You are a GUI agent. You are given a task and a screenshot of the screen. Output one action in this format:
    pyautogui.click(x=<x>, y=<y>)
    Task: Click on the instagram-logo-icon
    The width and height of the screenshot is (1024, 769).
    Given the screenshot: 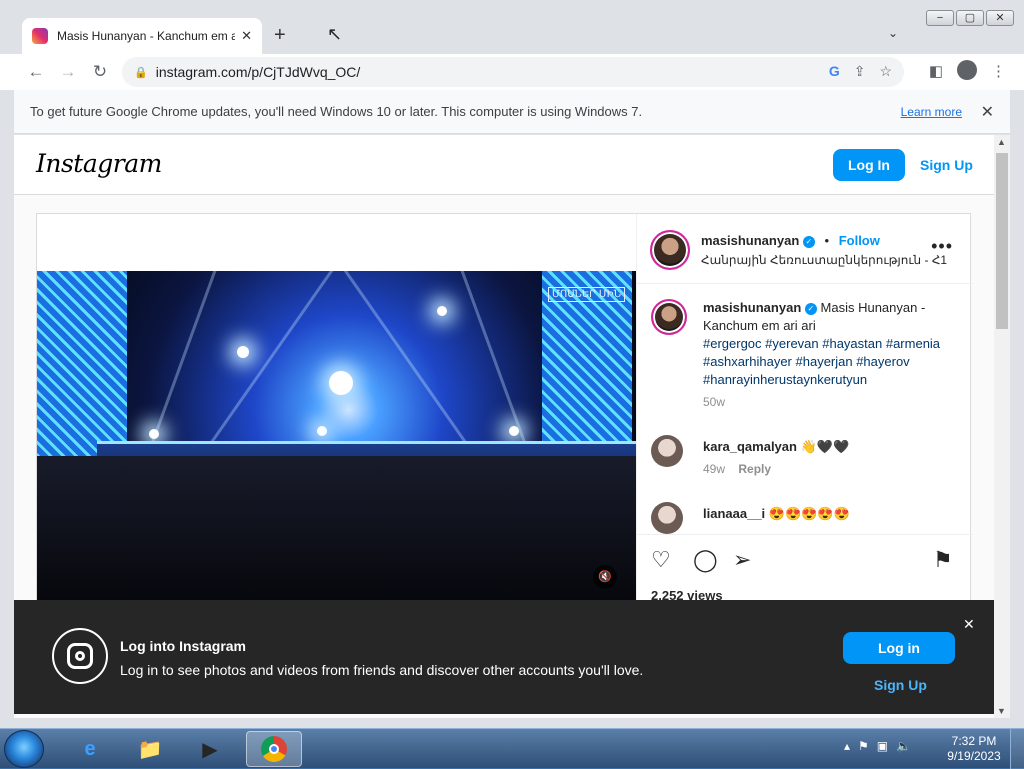 What is the action you would take?
    pyautogui.click(x=80, y=656)
    